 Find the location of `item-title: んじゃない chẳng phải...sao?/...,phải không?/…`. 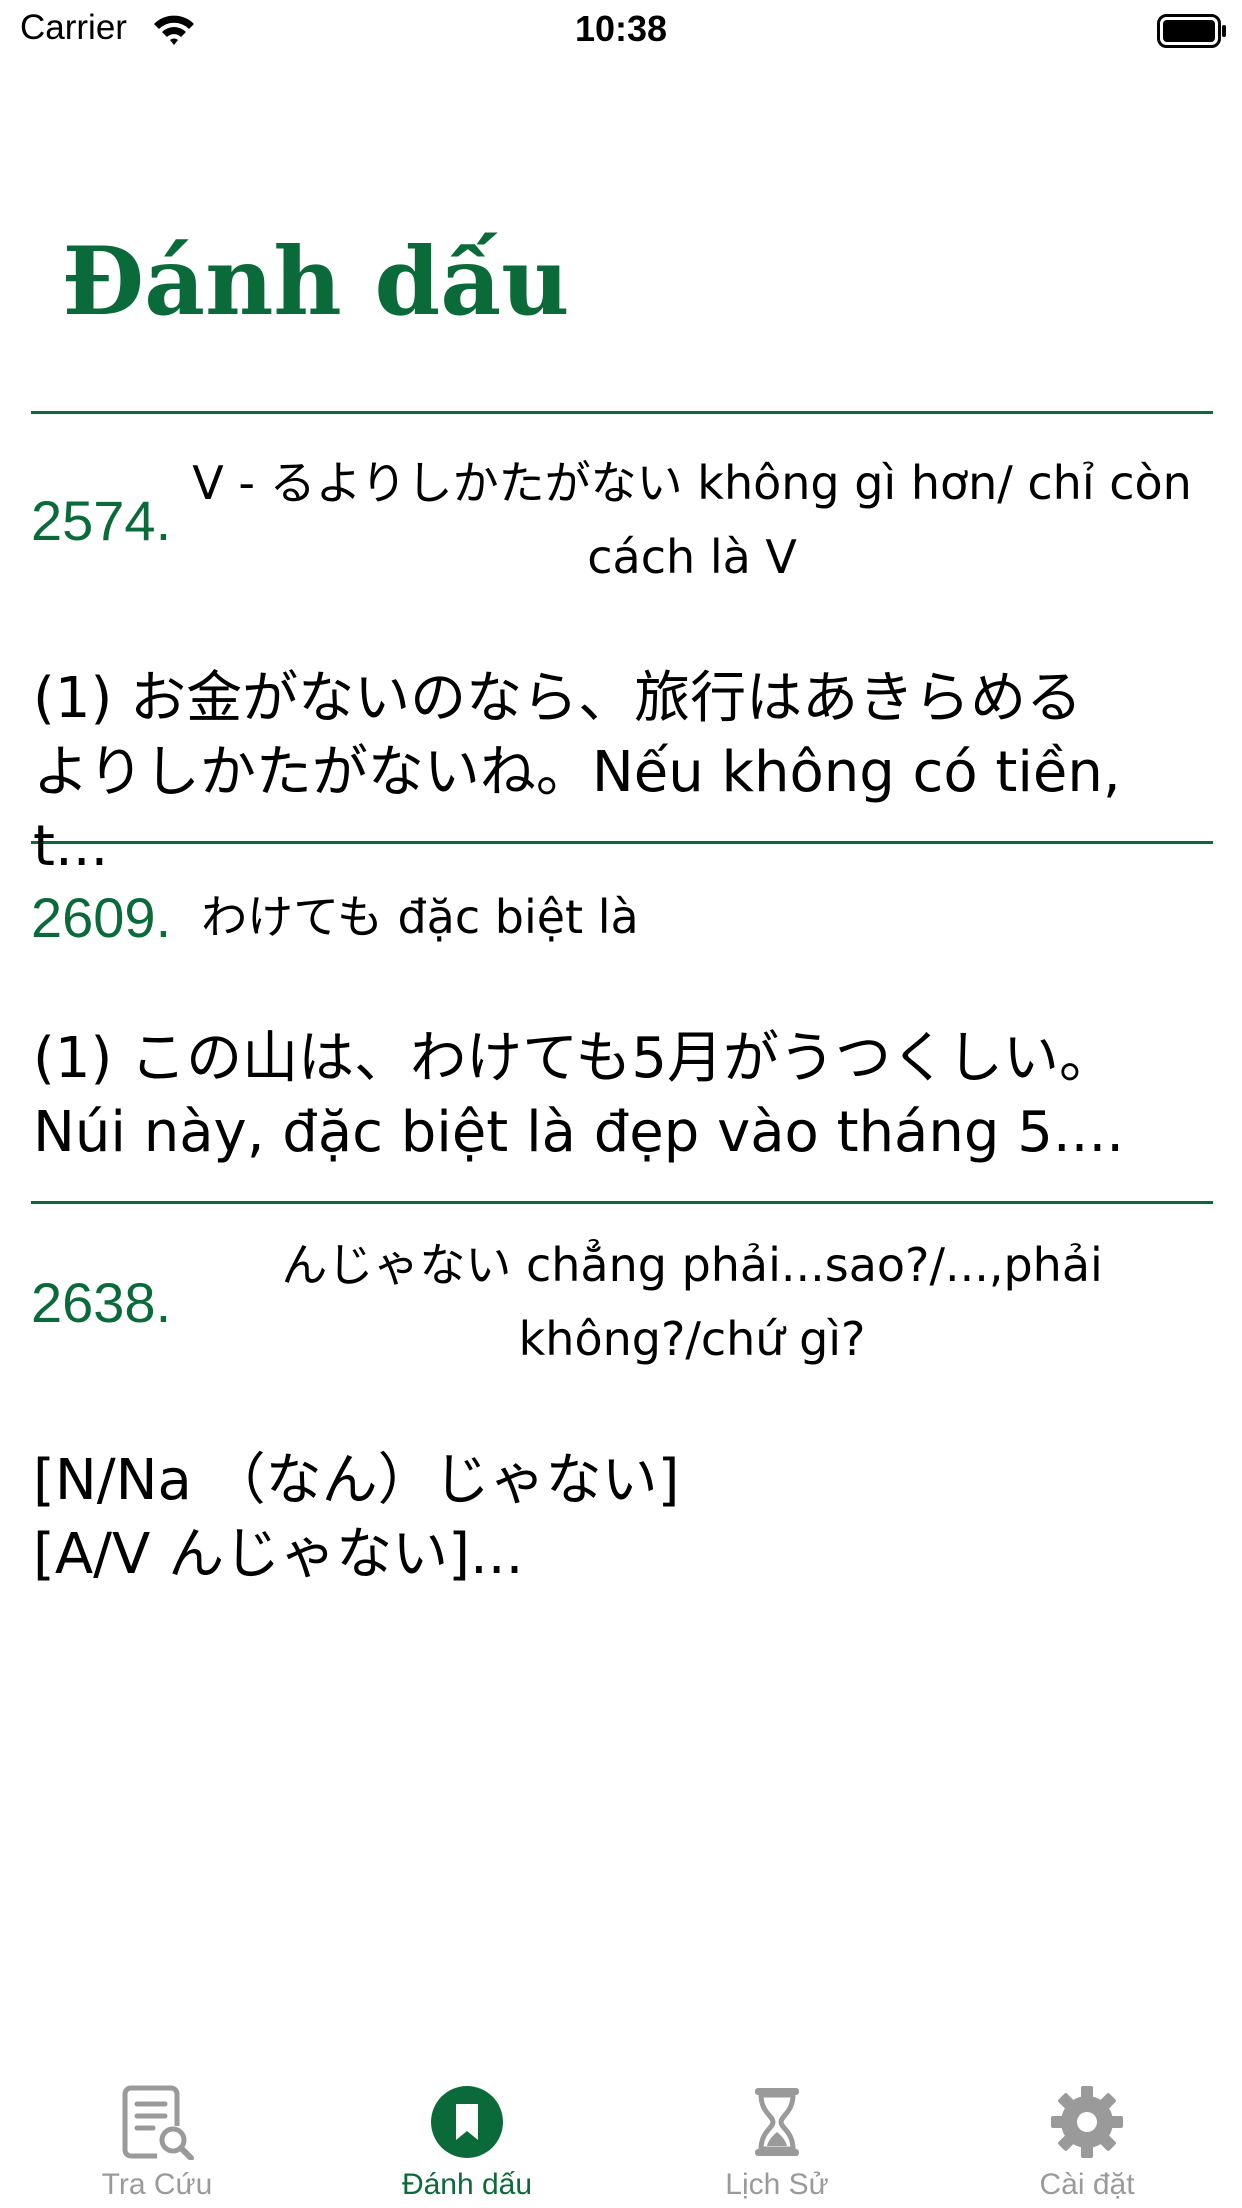

item-title: んじゃない chẳng phải...sao?/...,phải không?/… is located at coordinates (692, 1302).